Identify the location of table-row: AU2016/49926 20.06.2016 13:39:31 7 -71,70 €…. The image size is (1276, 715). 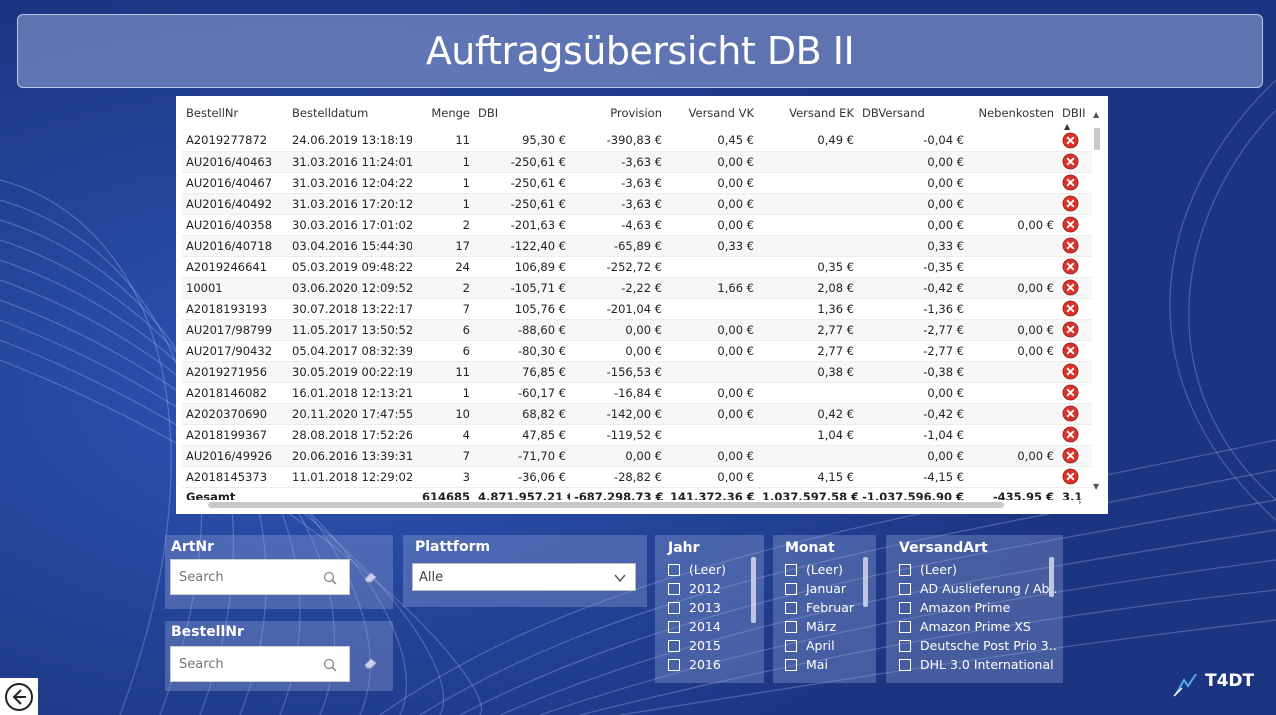
(637, 456).